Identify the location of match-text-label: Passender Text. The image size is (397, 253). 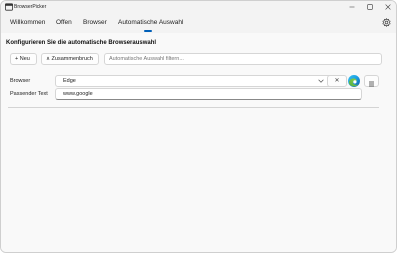
(29, 94).